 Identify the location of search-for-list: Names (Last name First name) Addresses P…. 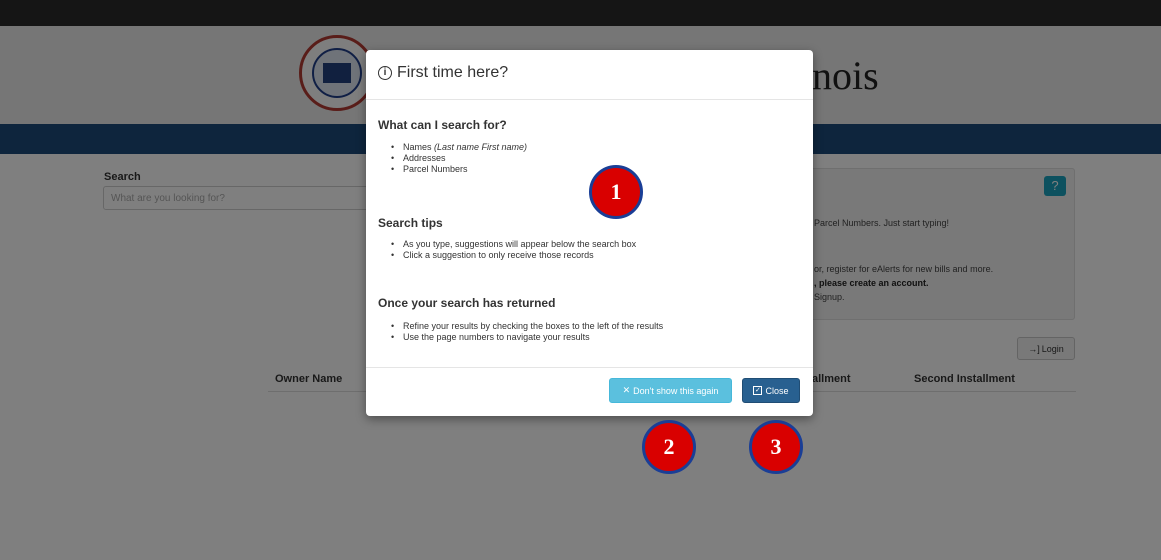
(459, 158).